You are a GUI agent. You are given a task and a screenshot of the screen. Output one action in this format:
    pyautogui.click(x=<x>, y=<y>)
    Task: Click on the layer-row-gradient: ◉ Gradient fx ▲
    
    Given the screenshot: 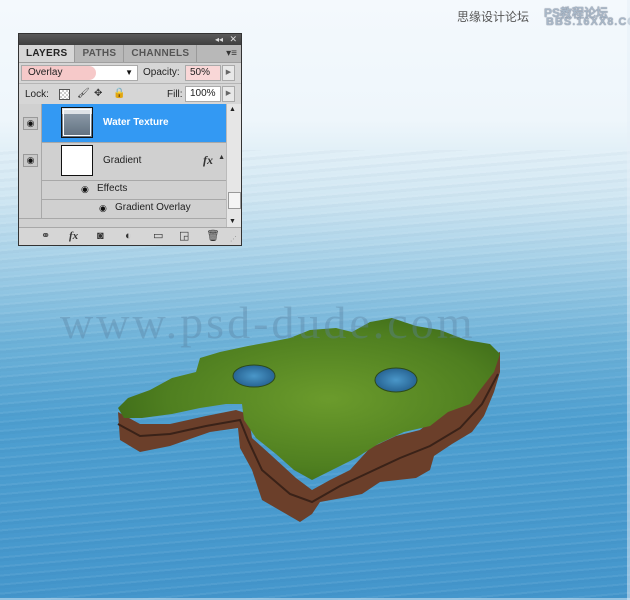 What is the action you would take?
    pyautogui.click(x=123, y=161)
    